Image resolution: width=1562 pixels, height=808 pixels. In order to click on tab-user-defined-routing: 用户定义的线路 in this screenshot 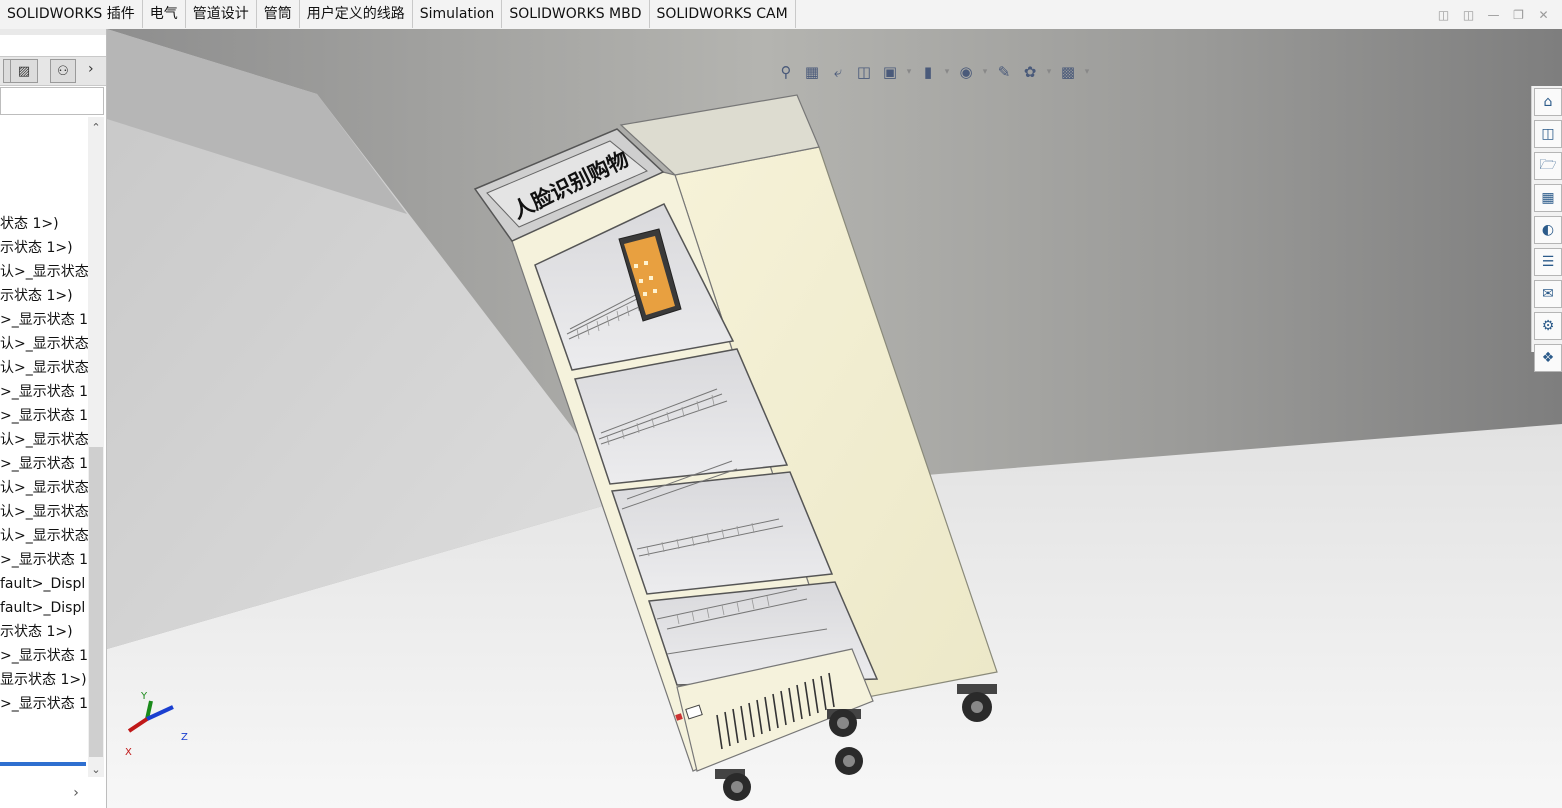, I will do `click(356, 14)`.